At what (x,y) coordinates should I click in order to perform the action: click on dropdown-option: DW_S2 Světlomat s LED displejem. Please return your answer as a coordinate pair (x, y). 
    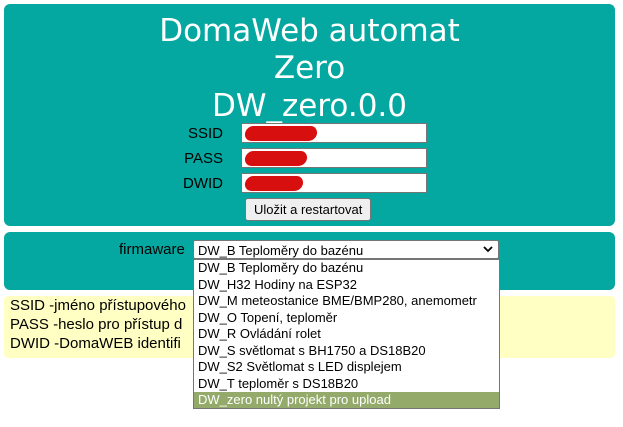
    Looking at the image, I should click on (346, 367).